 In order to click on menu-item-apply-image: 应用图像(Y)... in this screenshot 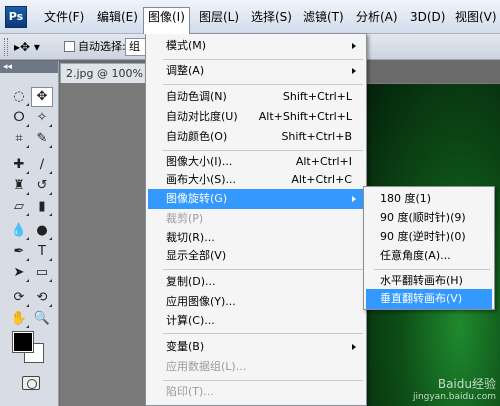, I will do `click(256, 302)`.